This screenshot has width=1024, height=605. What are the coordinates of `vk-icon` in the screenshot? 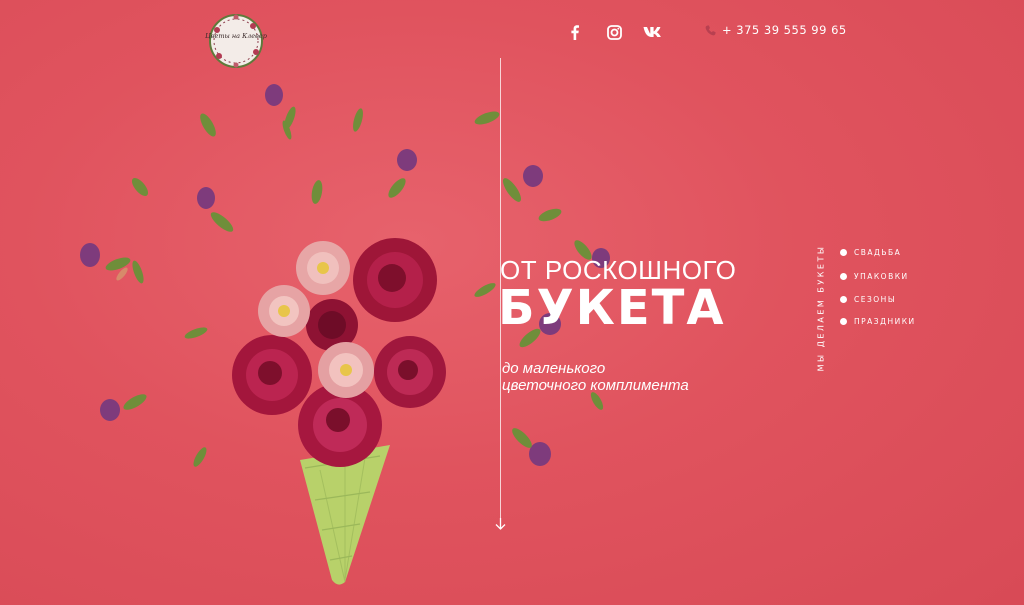 It's located at (652, 32).